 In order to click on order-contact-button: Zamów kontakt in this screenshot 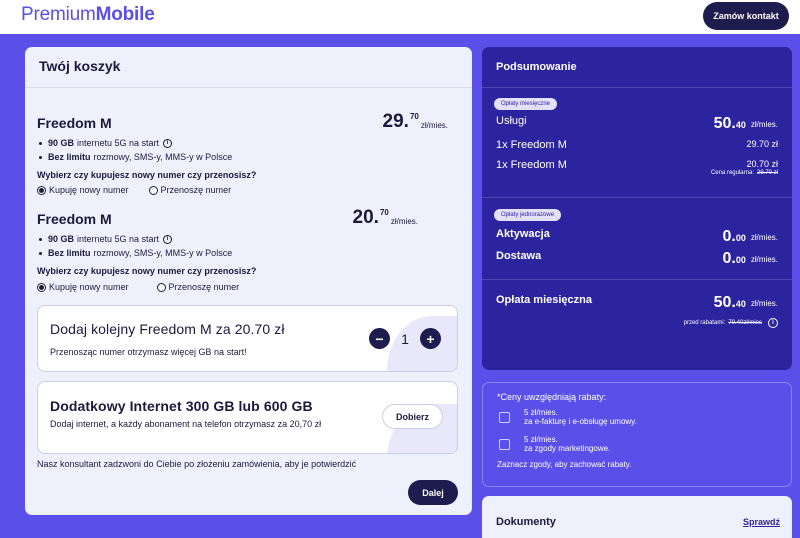, I will do `click(746, 16)`.